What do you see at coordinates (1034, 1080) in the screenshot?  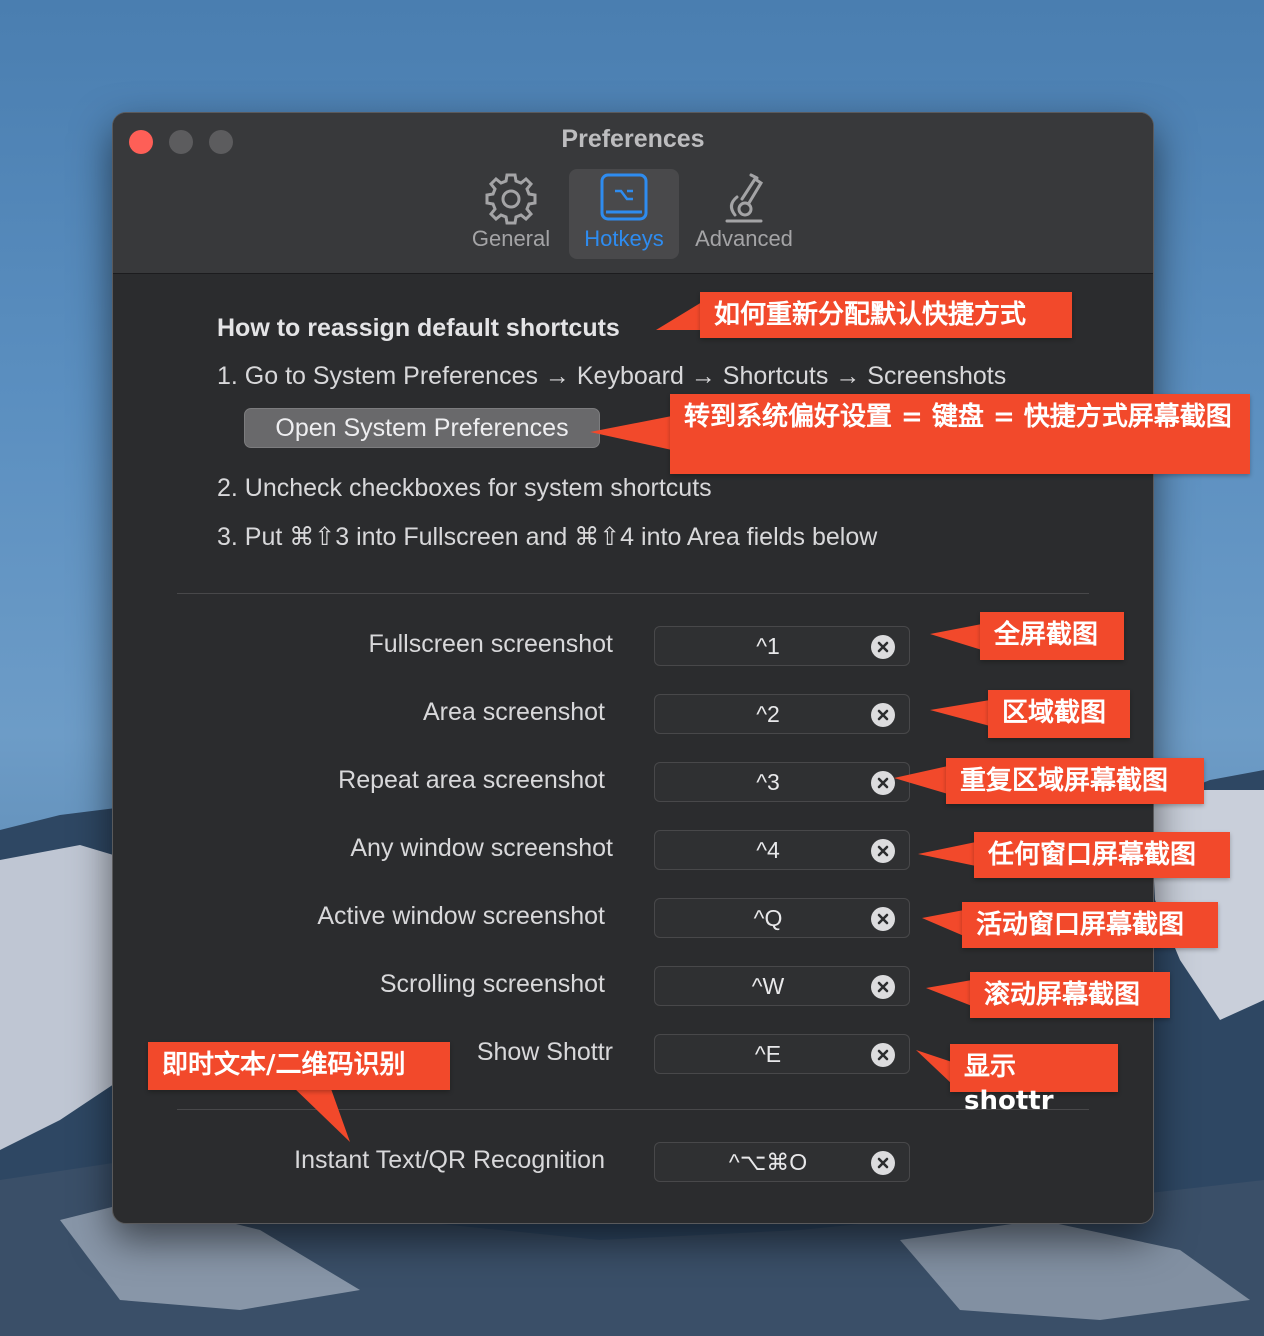 I see `annotation-show-shottr: 显示 shottr` at bounding box center [1034, 1080].